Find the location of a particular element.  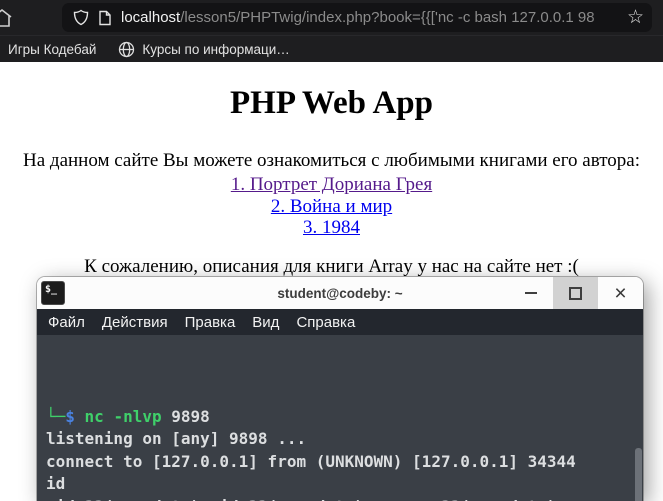

scrollbar-thumb is located at coordinates (638, 474).